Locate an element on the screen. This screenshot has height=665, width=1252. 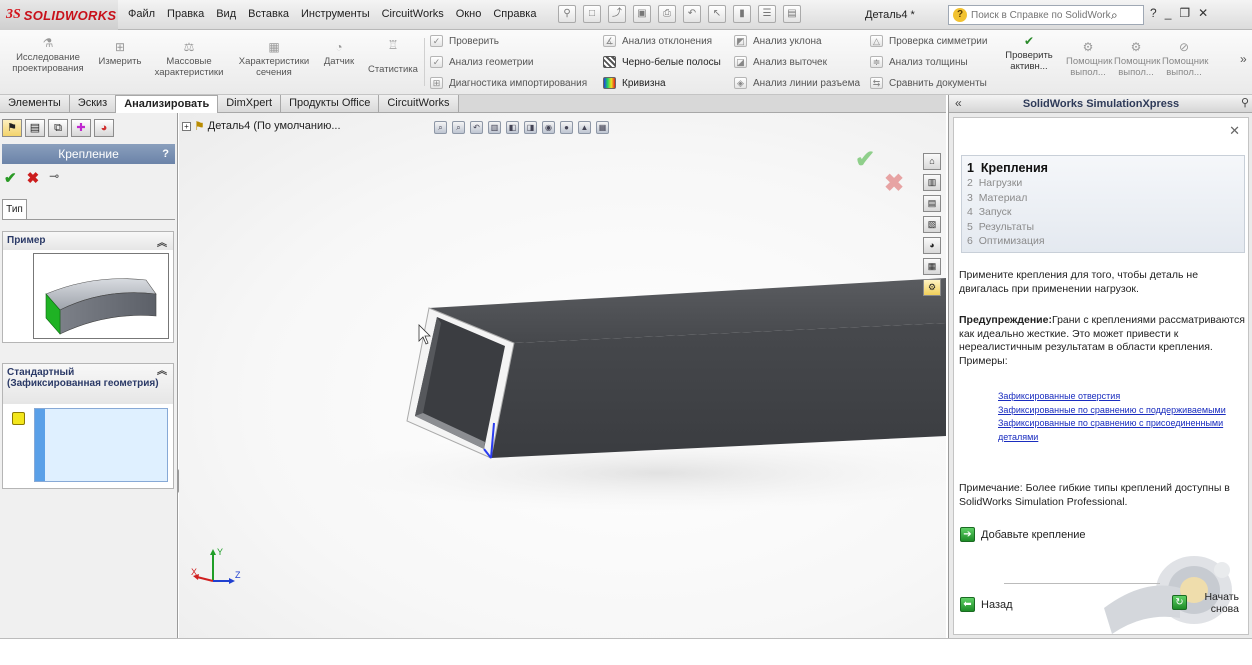
design-study-button: ⚗ Исследование проектирования is located at coordinates (48, 55).